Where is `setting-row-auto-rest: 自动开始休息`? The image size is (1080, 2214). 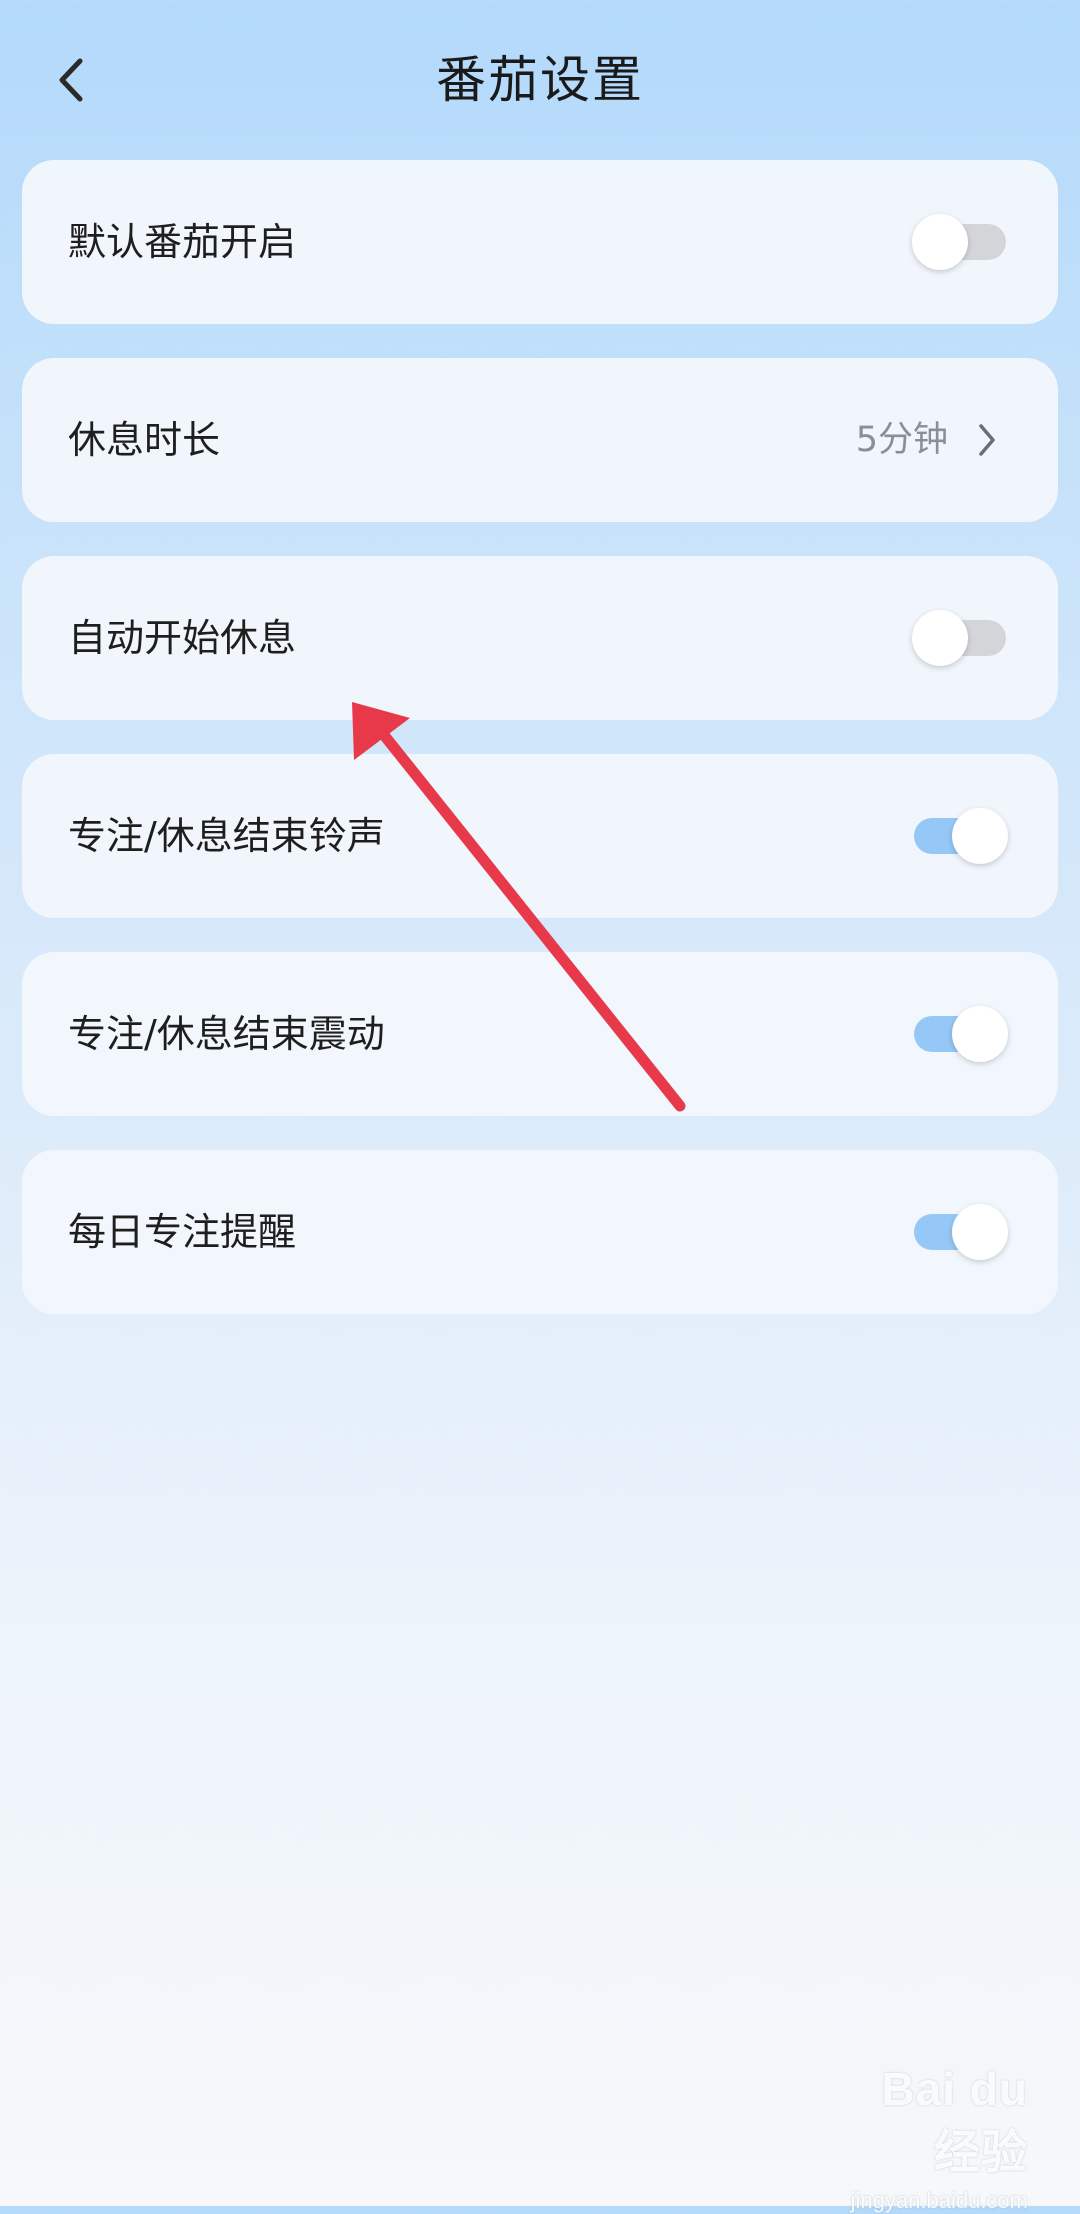 setting-row-auto-rest: 自动开始休息 is located at coordinates (540, 638).